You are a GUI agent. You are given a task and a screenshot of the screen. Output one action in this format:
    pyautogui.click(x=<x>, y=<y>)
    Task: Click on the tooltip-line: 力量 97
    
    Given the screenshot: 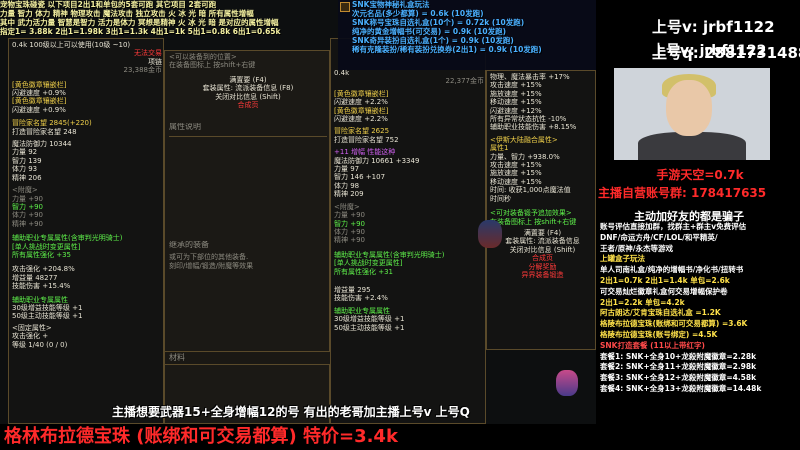 What is the action you would take?
    pyautogui.click(x=347, y=169)
    